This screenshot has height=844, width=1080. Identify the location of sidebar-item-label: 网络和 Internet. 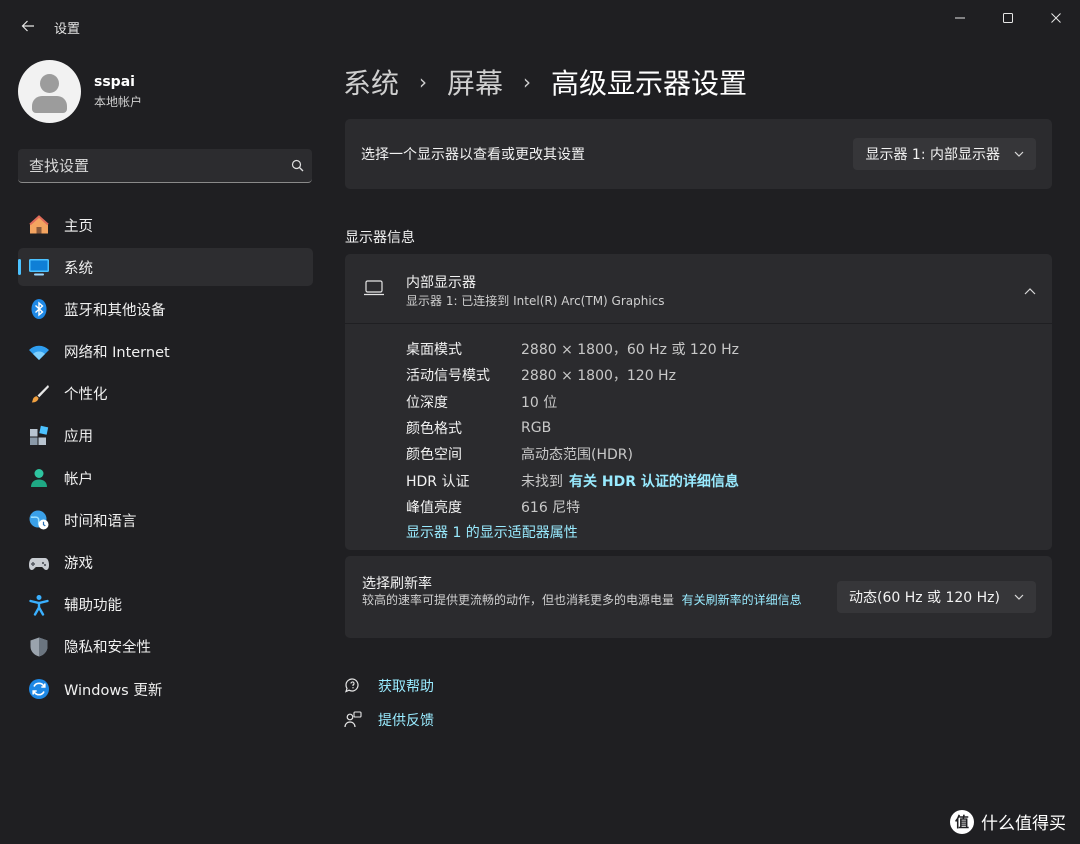
(117, 353).